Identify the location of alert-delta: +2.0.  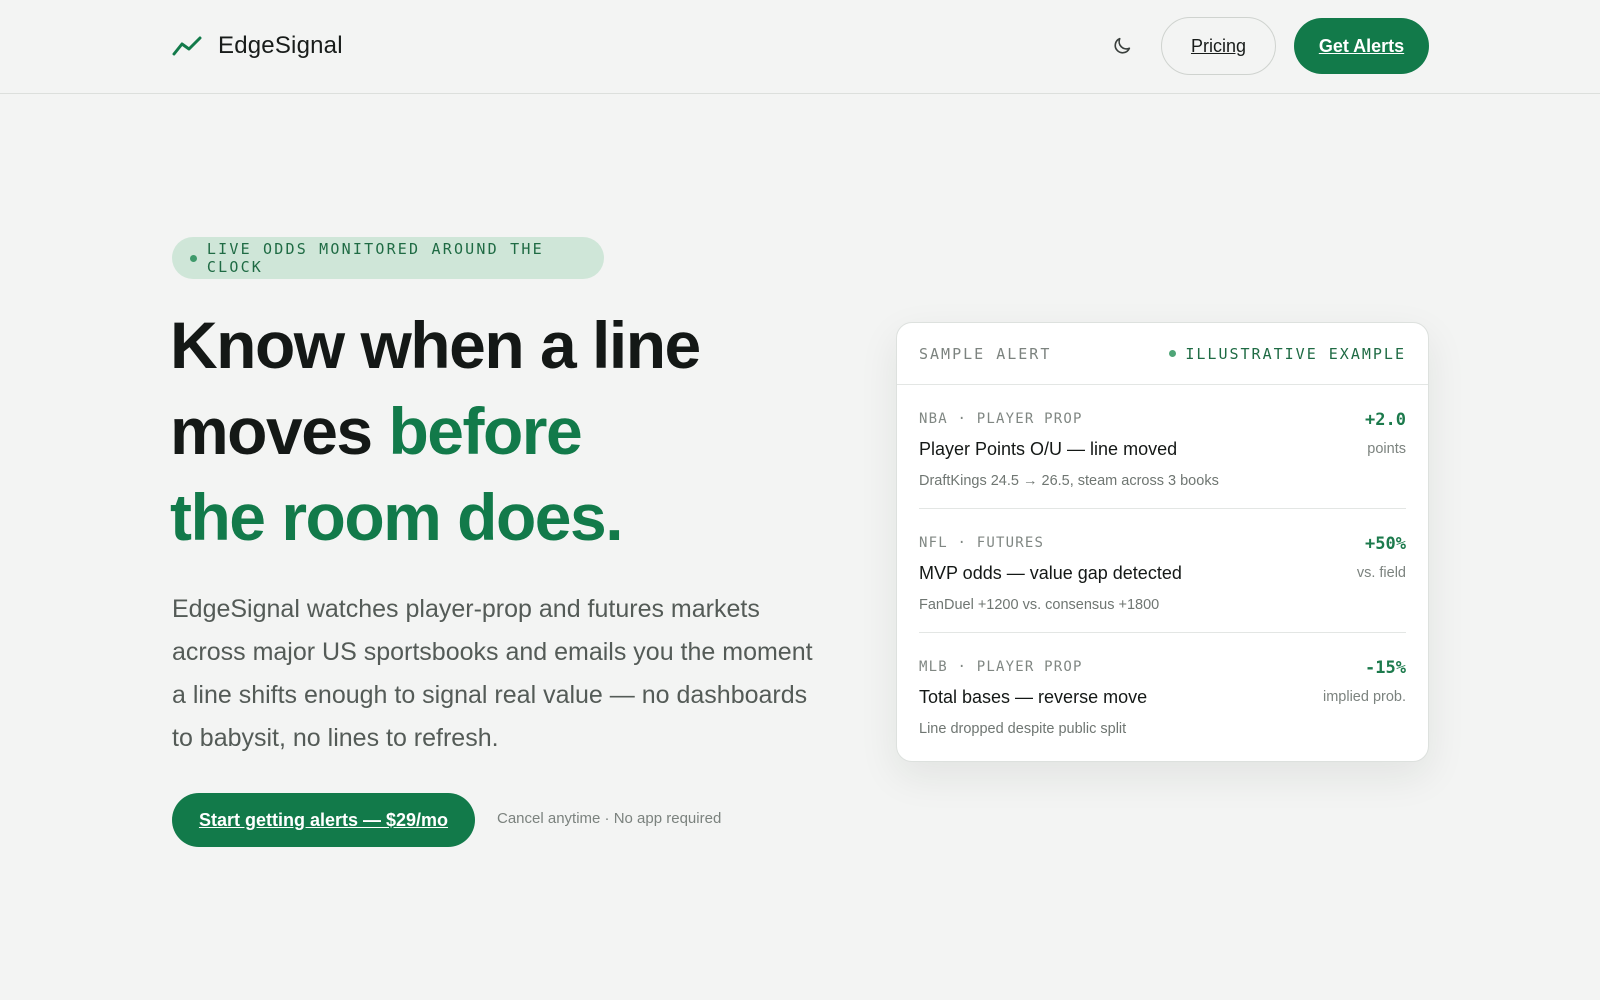
(1385, 420).